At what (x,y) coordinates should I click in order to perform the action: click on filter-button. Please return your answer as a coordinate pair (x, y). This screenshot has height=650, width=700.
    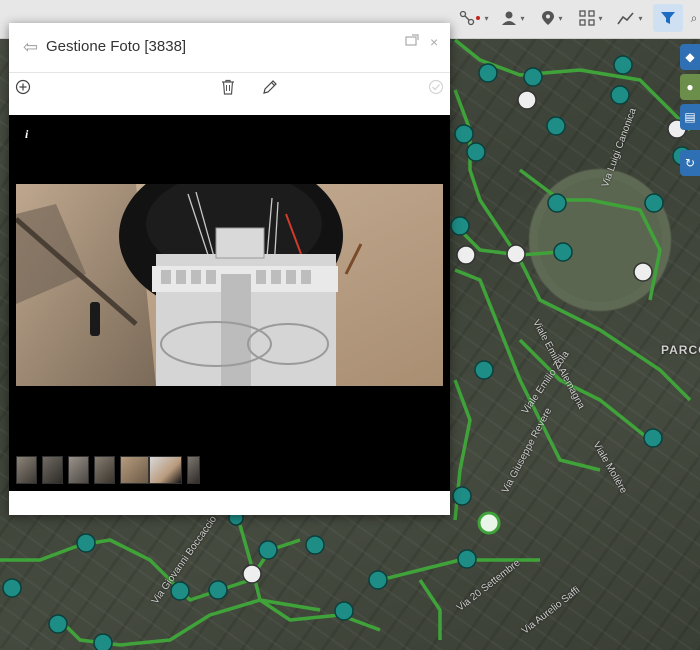
    Looking at the image, I should click on (668, 18).